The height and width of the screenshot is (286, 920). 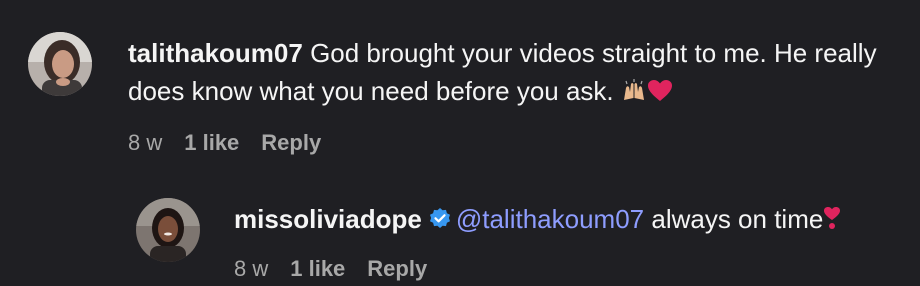 I want to click on mention-link: @talithakoum07, so click(x=550, y=219).